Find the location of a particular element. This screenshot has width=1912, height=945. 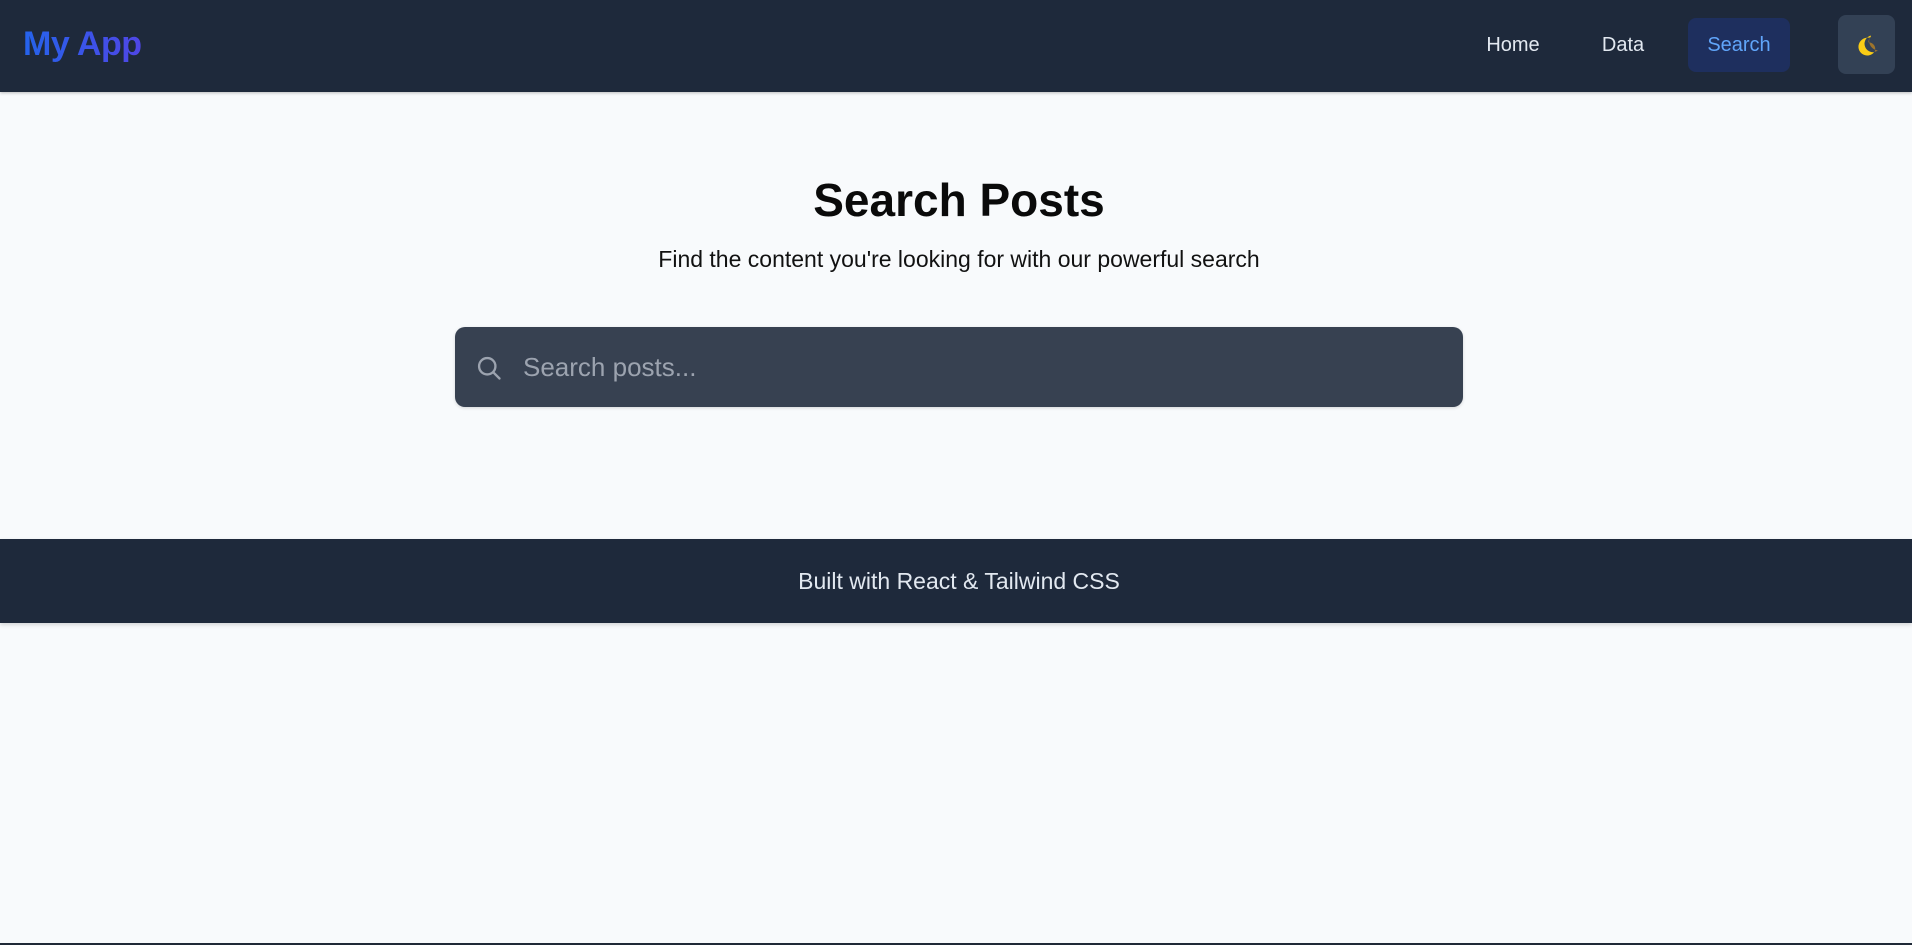

search-icon is located at coordinates (489, 368).